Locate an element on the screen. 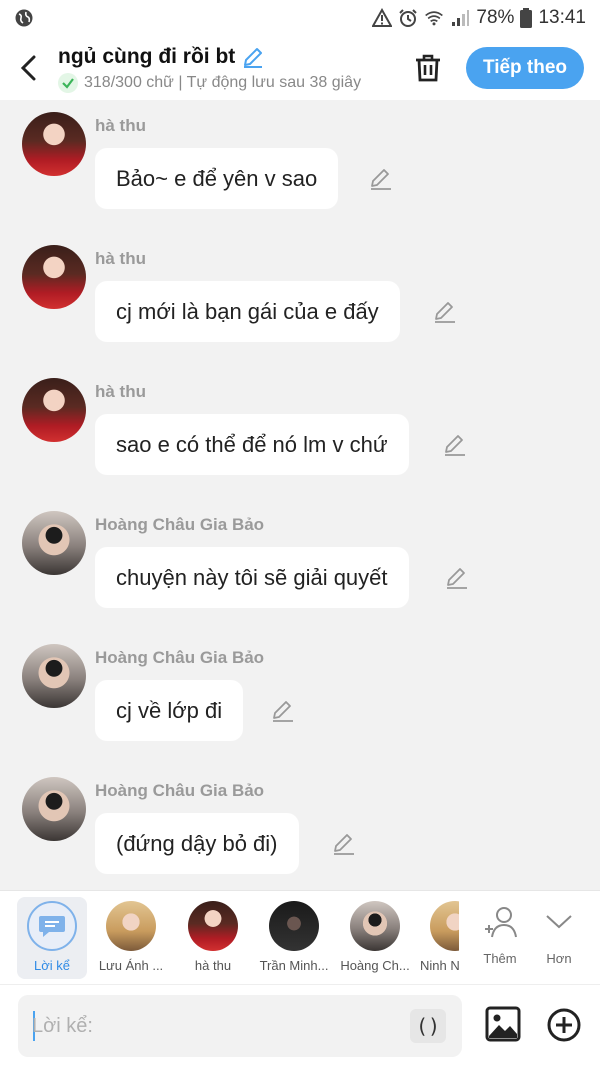  message-bubble: Bảo~ e để yên v sao is located at coordinates (217, 178).